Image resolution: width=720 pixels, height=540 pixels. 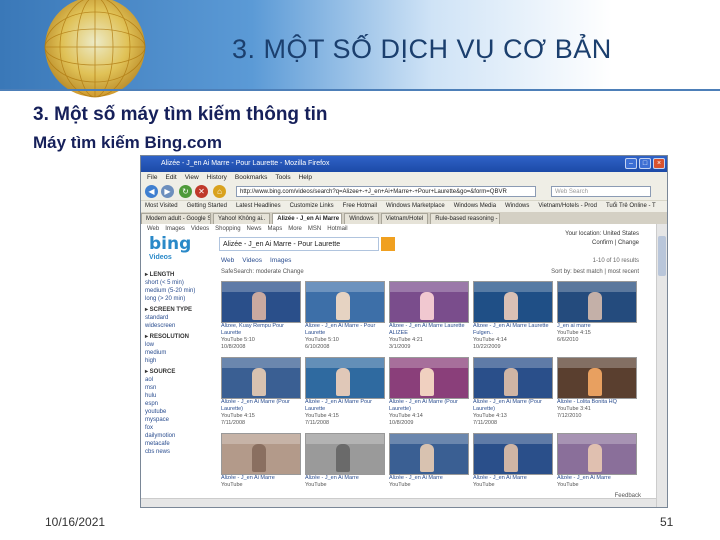 What do you see at coordinates (602, 243) in the screenshot?
I see `confirm-link: Confirm` at bounding box center [602, 243].